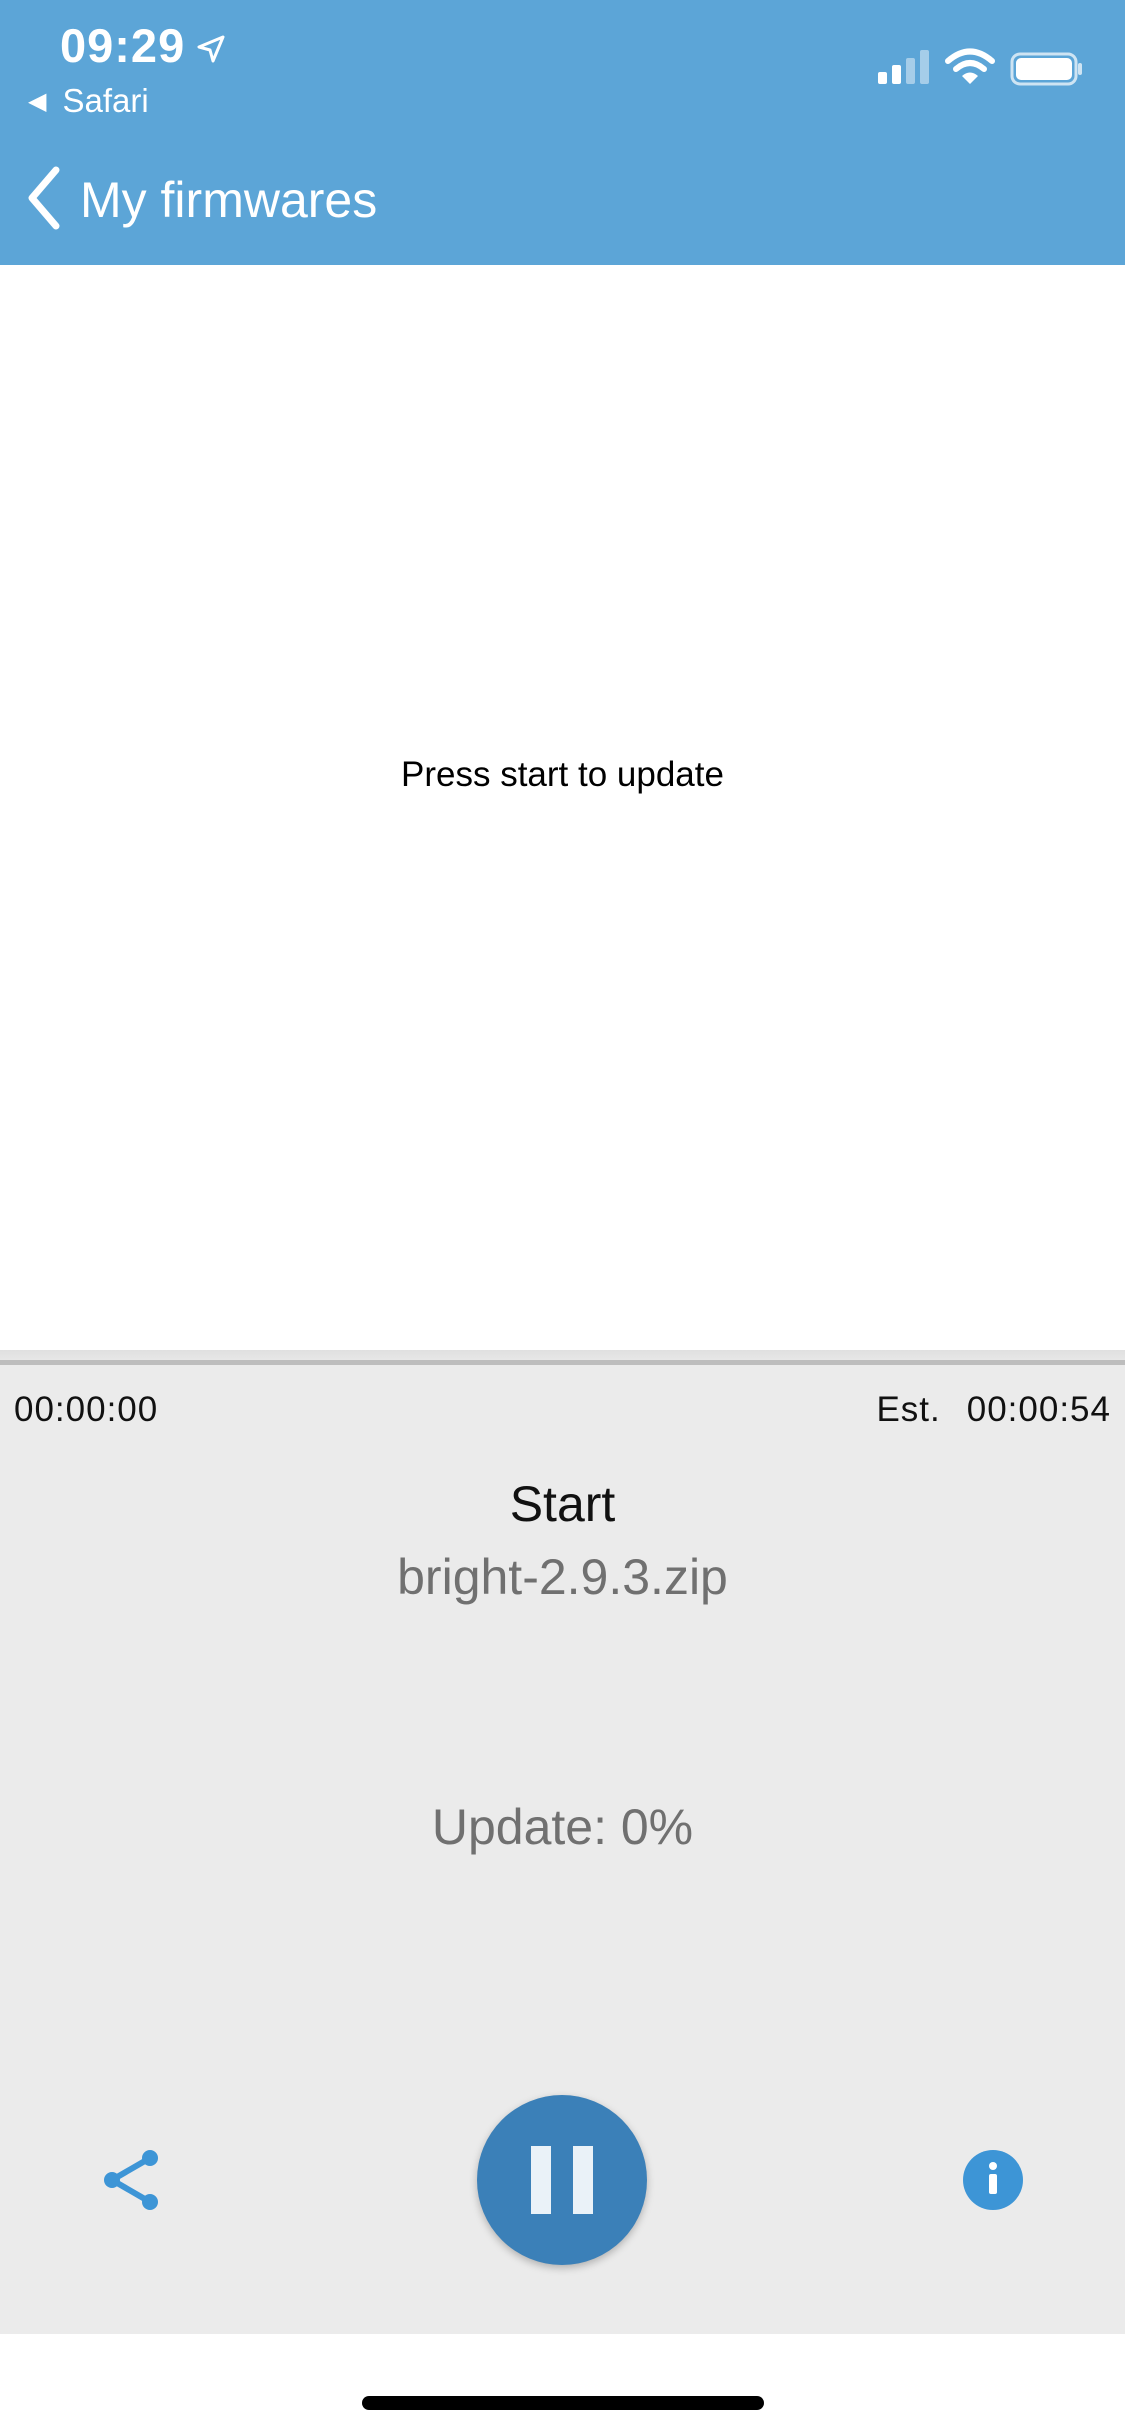 The width and height of the screenshot is (1125, 2436). I want to click on back-button: My firmwares, so click(200, 200).